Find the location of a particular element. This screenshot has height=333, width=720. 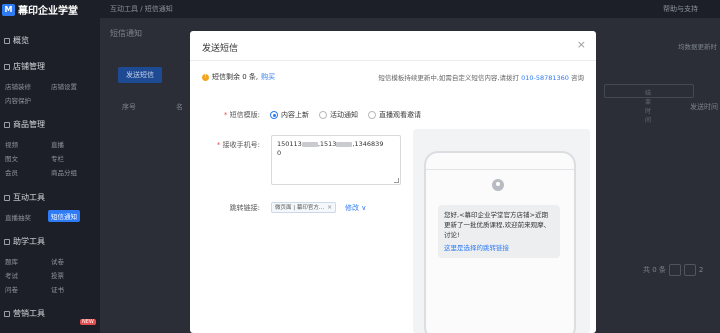

phone-label: * 接收手机号: is located at coordinates (238, 145).